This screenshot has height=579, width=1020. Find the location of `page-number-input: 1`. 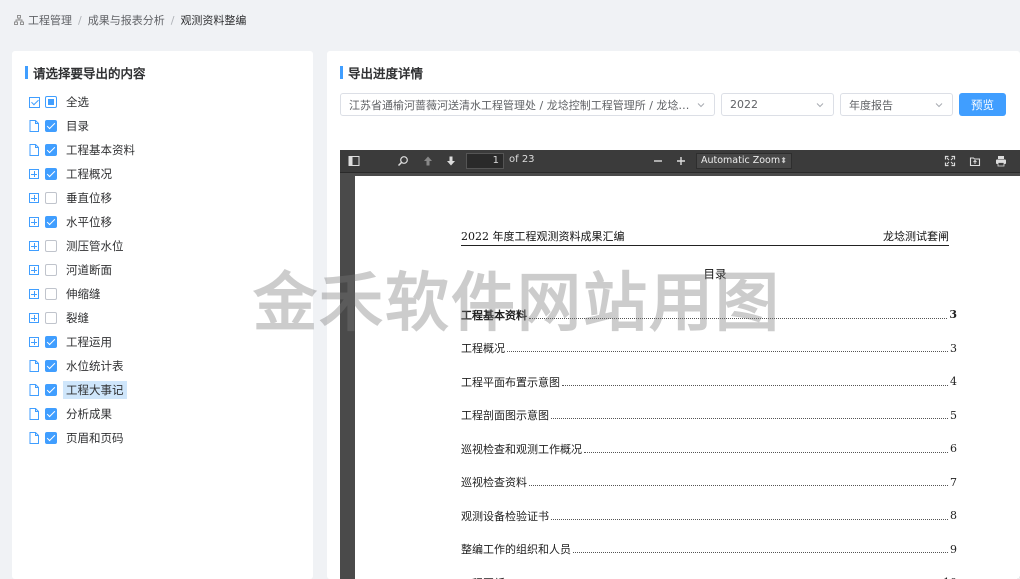

page-number-input: 1 is located at coordinates (485, 161).